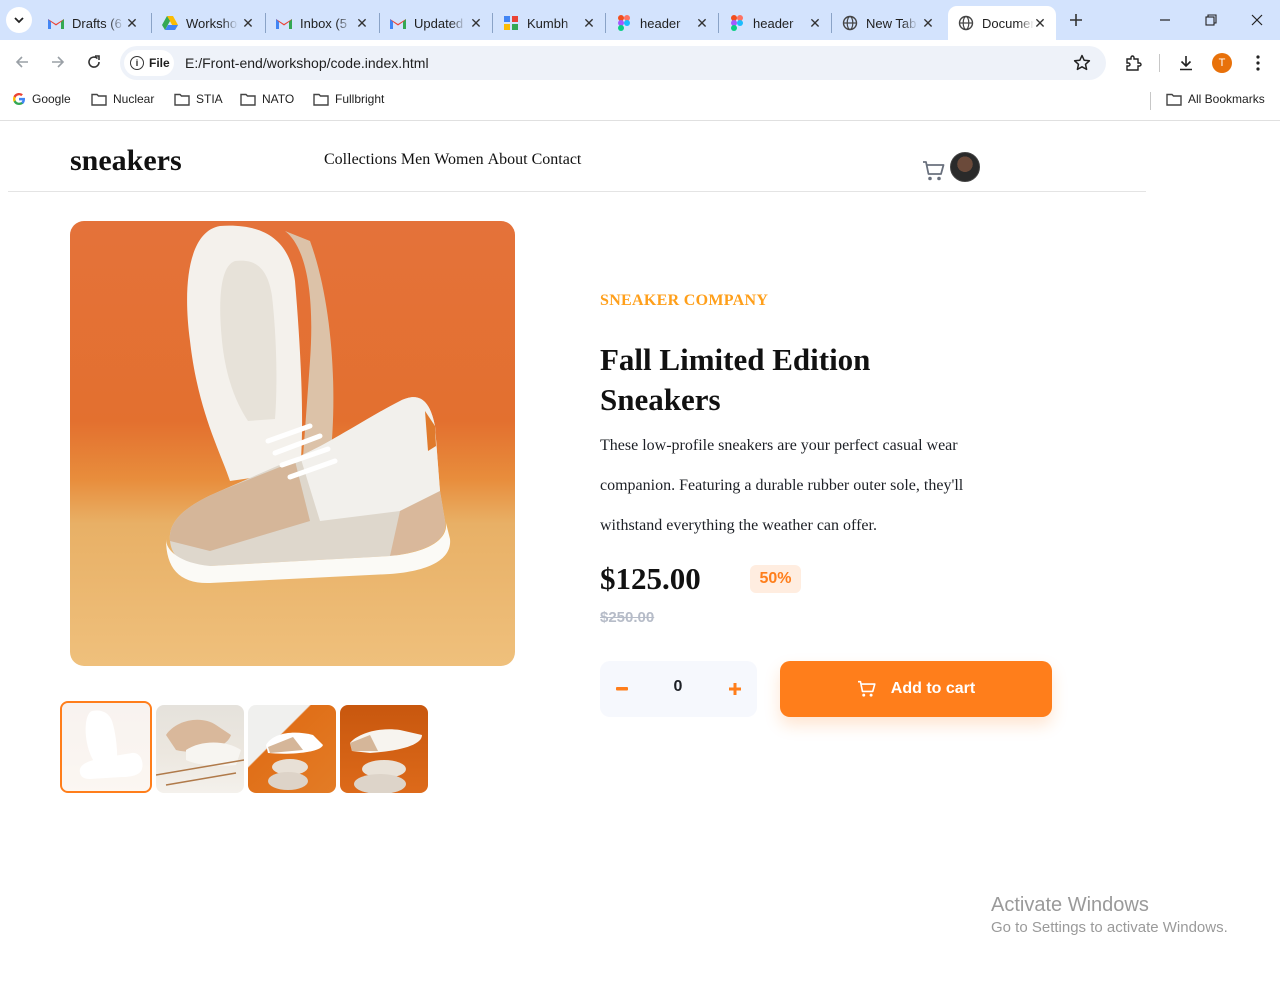  I want to click on site-chip-label: File, so click(159, 63).